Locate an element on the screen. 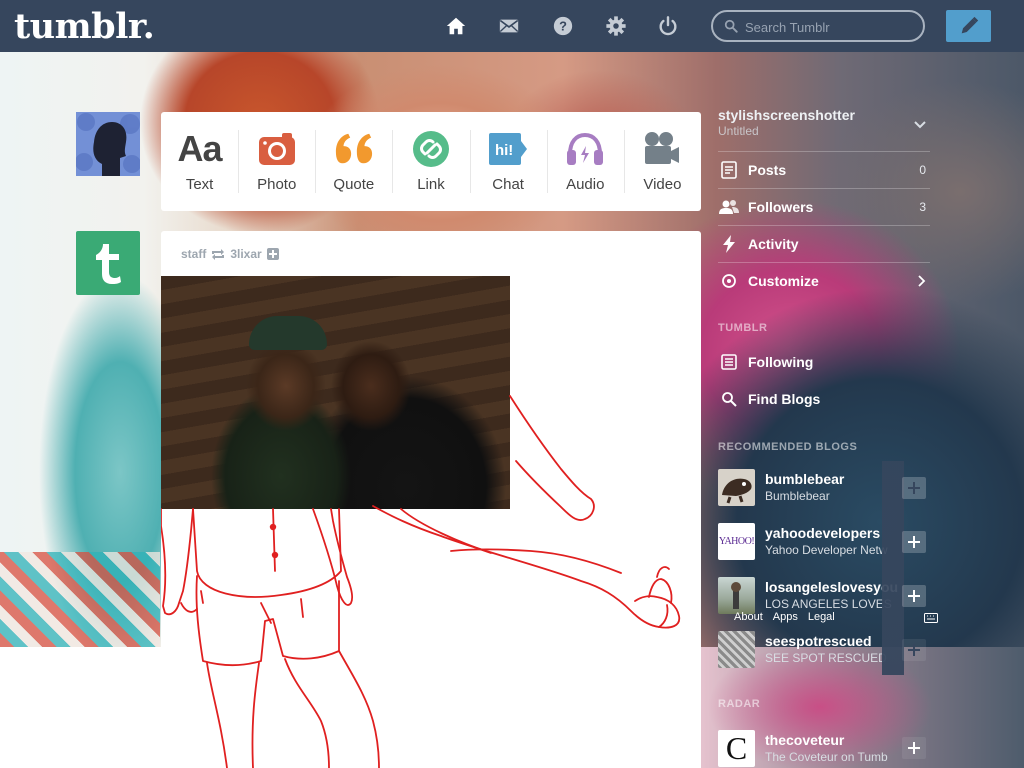 Image resolution: width=1024 pixels, height=768 pixels. post-type-label: Text is located at coordinates (199, 184).